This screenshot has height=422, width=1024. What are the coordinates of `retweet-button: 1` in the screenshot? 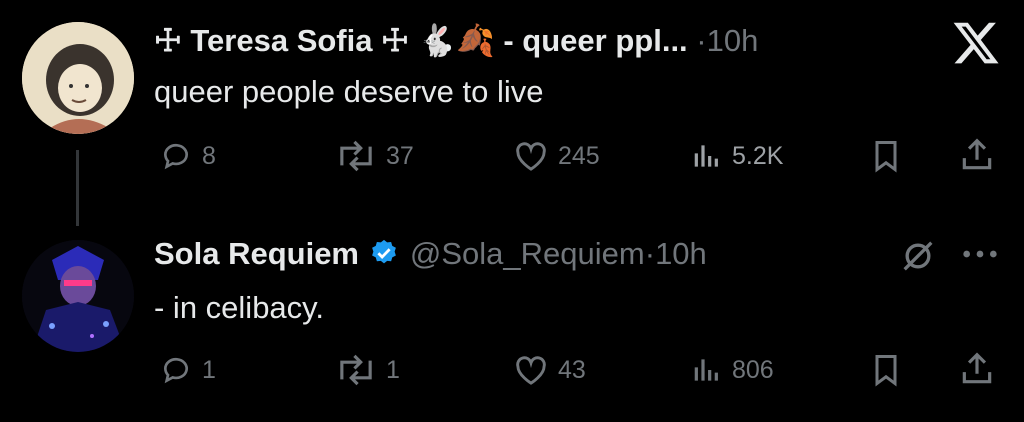 It's located at (367, 370).